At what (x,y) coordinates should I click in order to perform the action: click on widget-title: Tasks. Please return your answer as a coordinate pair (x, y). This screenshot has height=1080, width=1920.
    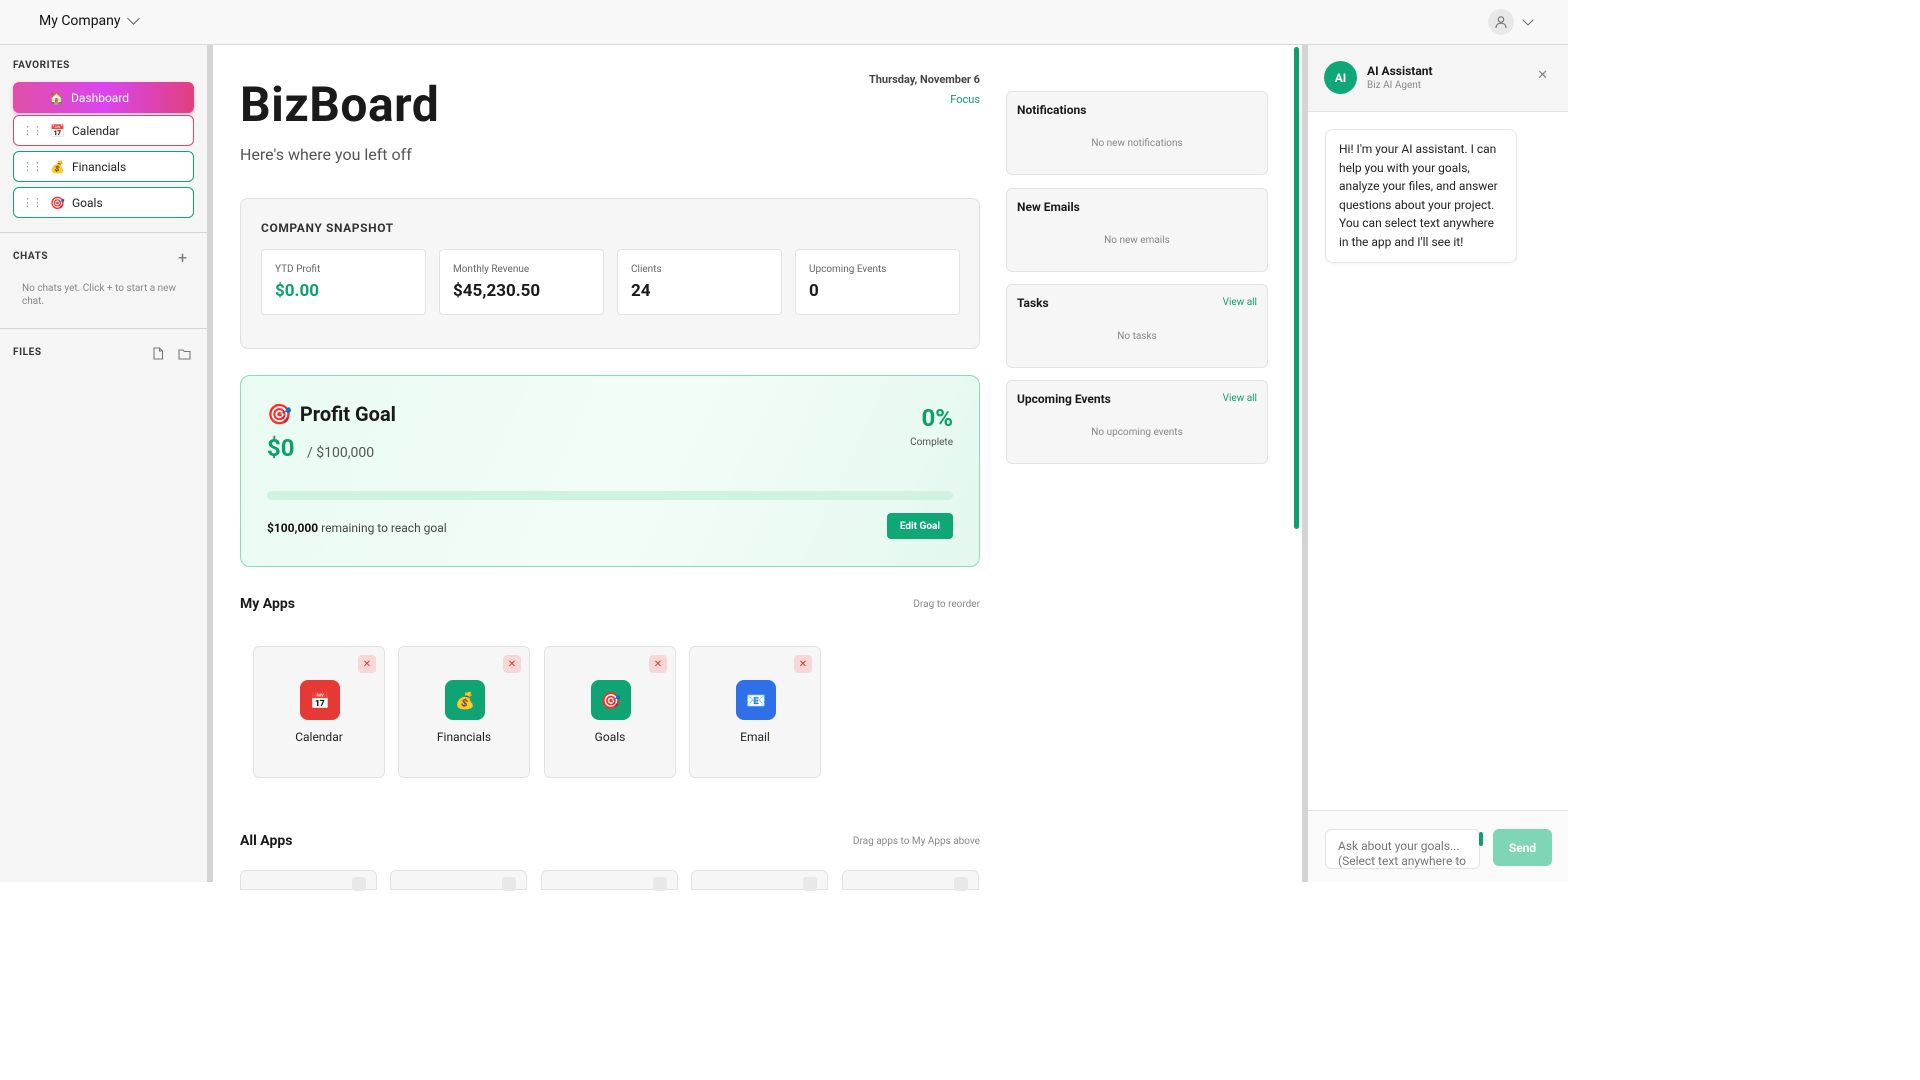
    Looking at the image, I should click on (1033, 303).